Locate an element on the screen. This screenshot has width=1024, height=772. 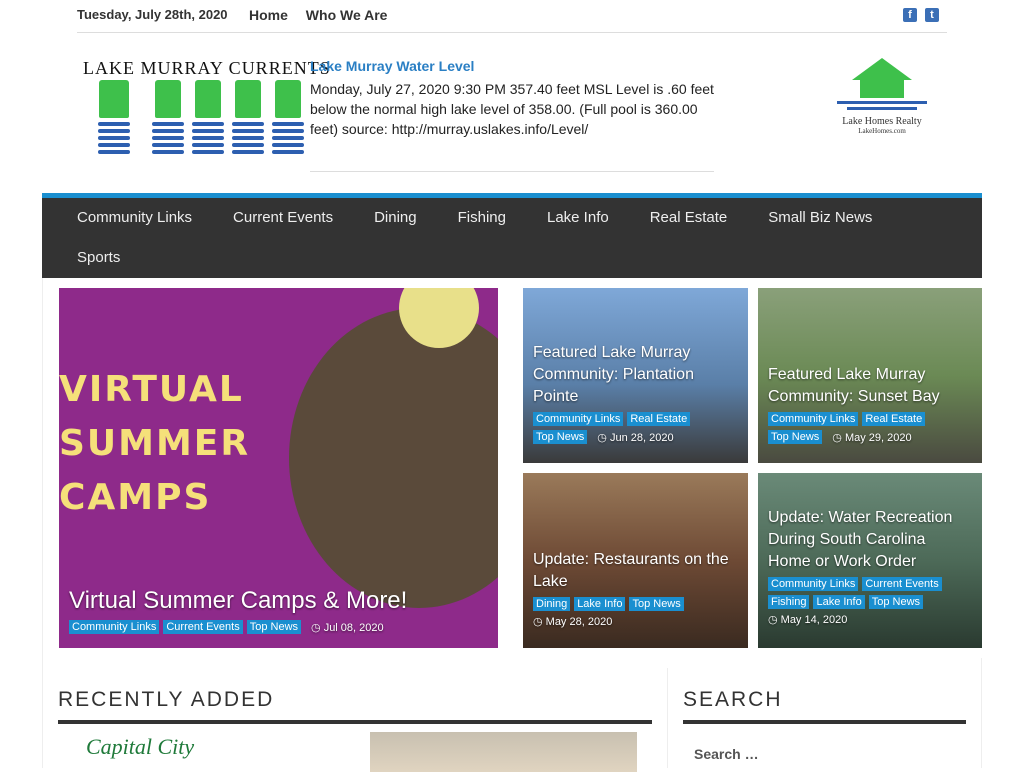
nav-real-estate: Real Estate is located at coordinates (689, 218).